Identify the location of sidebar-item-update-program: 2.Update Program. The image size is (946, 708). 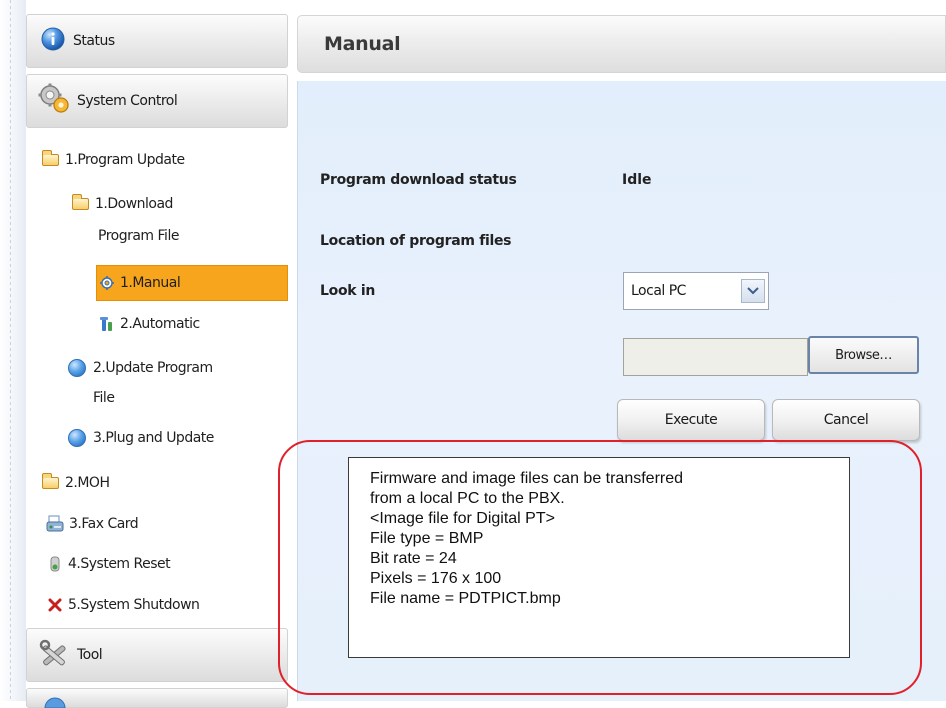
(140, 368).